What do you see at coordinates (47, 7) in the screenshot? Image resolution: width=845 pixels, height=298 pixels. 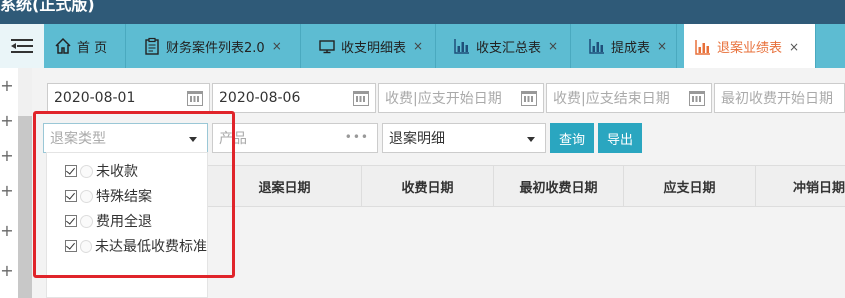 I see `app-title: 系统(正式版)` at bounding box center [47, 7].